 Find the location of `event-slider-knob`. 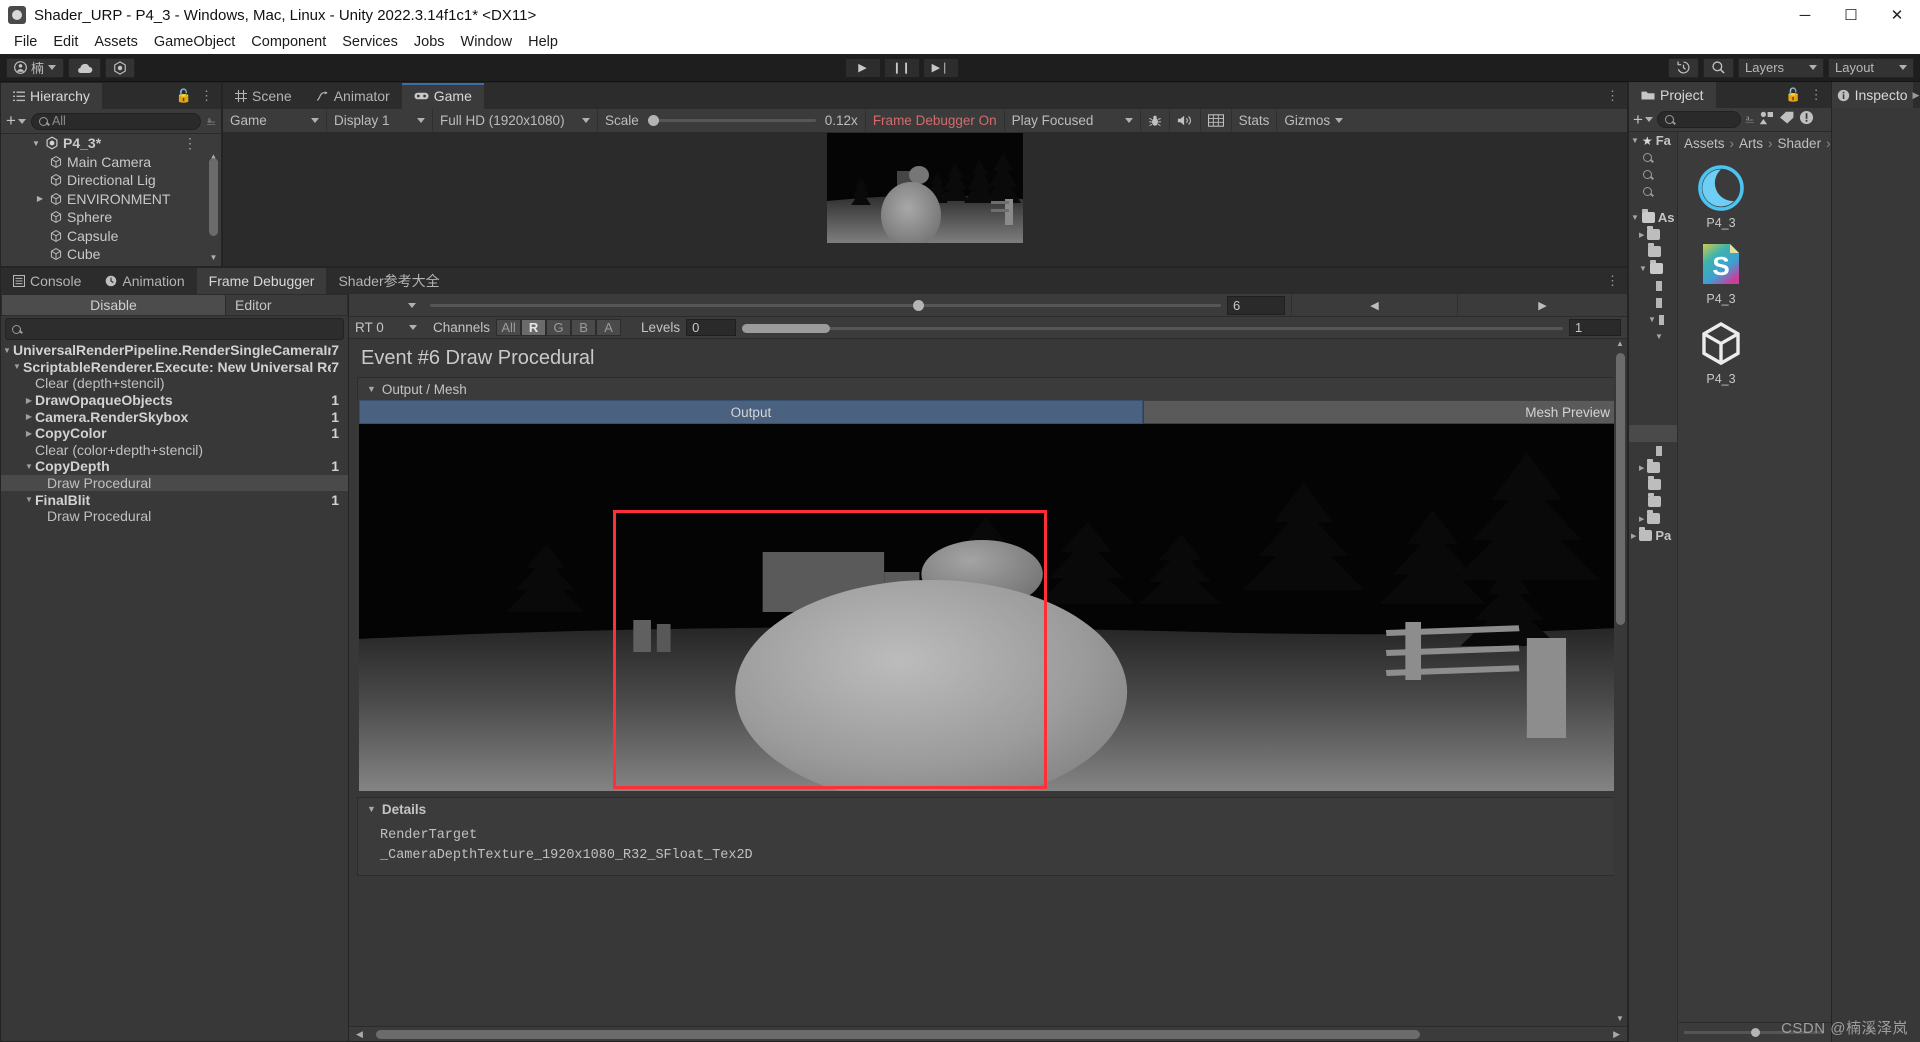

event-slider-knob is located at coordinates (918, 305).